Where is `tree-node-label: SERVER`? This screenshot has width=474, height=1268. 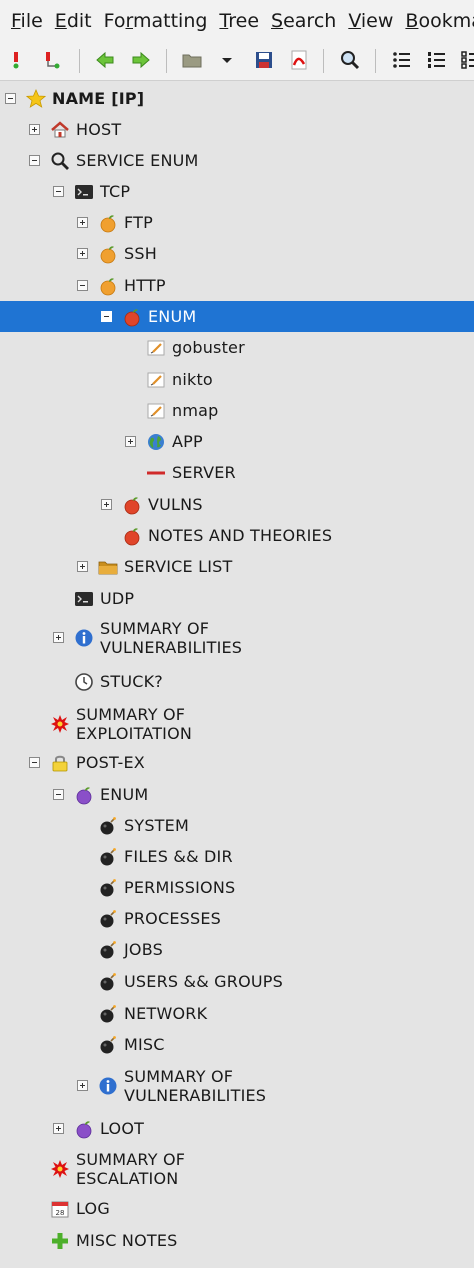 tree-node-label: SERVER is located at coordinates (204, 472).